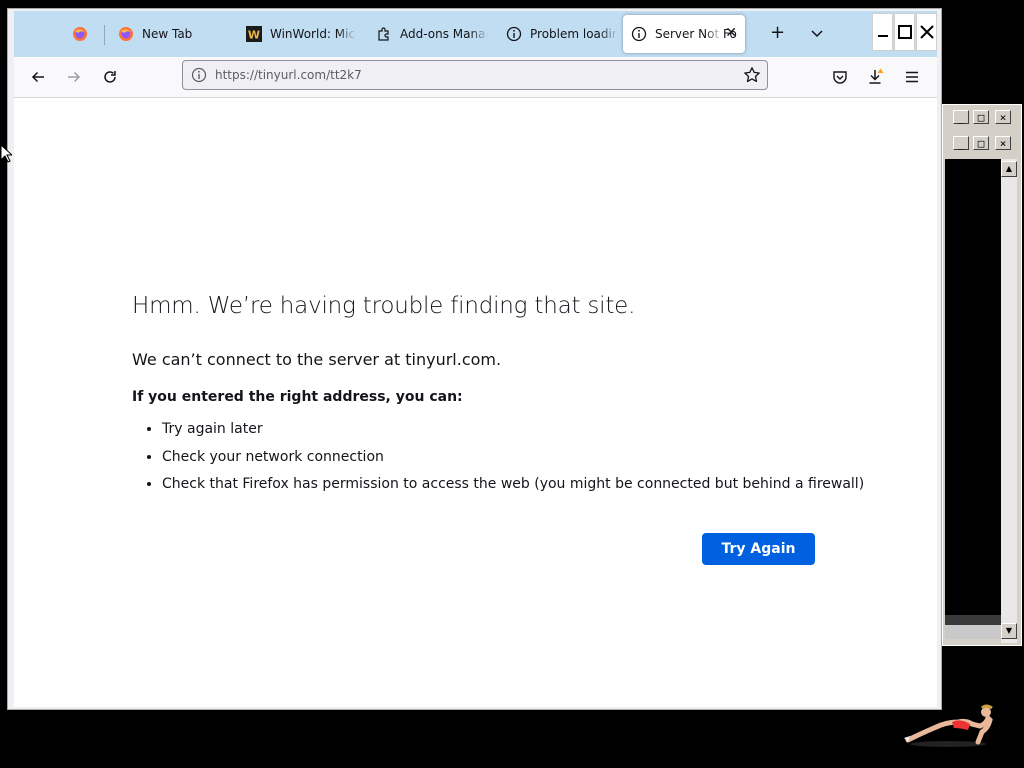  I want to click on minimize-icon, so click(882, 36).